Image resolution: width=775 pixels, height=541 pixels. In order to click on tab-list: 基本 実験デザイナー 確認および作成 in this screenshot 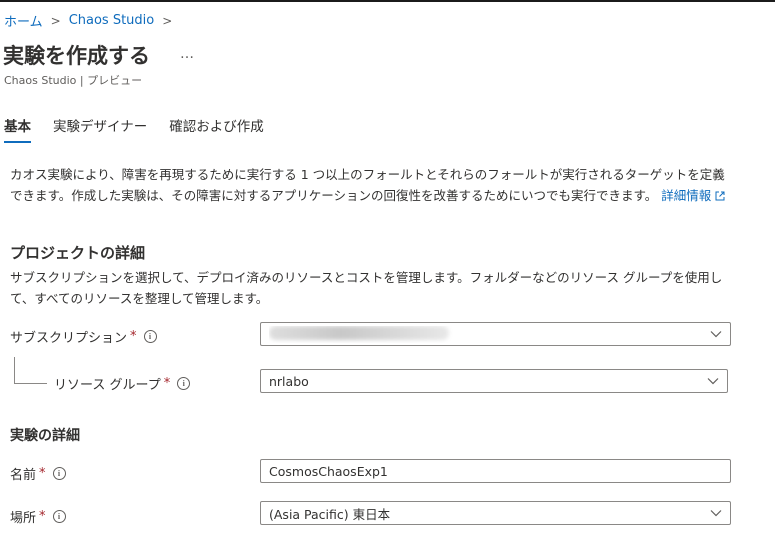, I will do `click(134, 129)`.